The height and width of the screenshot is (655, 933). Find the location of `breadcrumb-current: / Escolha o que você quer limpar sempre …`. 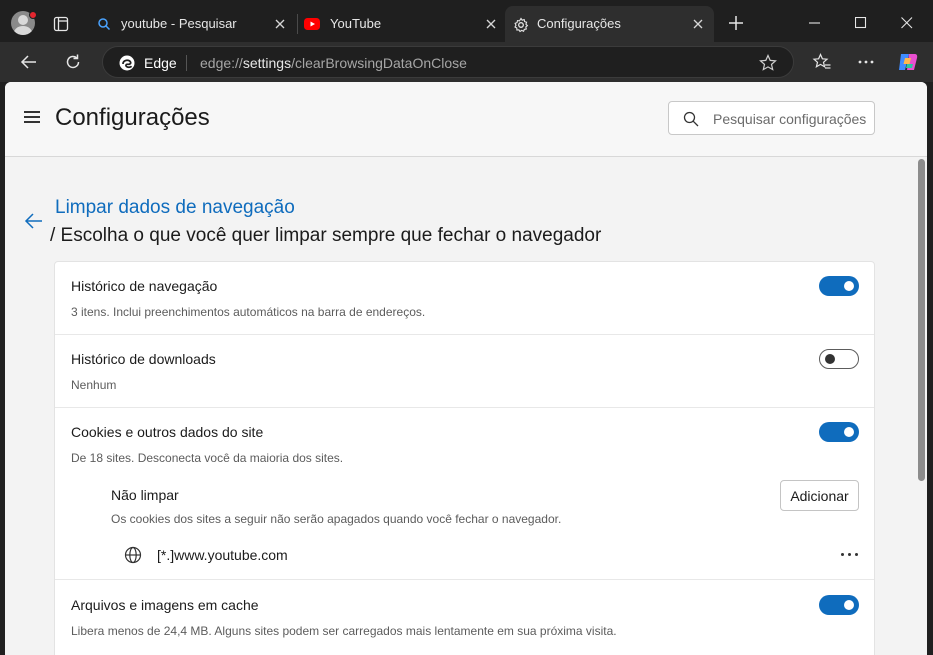

breadcrumb-current: / Escolha o que você quer limpar sempre … is located at coordinates (326, 235).